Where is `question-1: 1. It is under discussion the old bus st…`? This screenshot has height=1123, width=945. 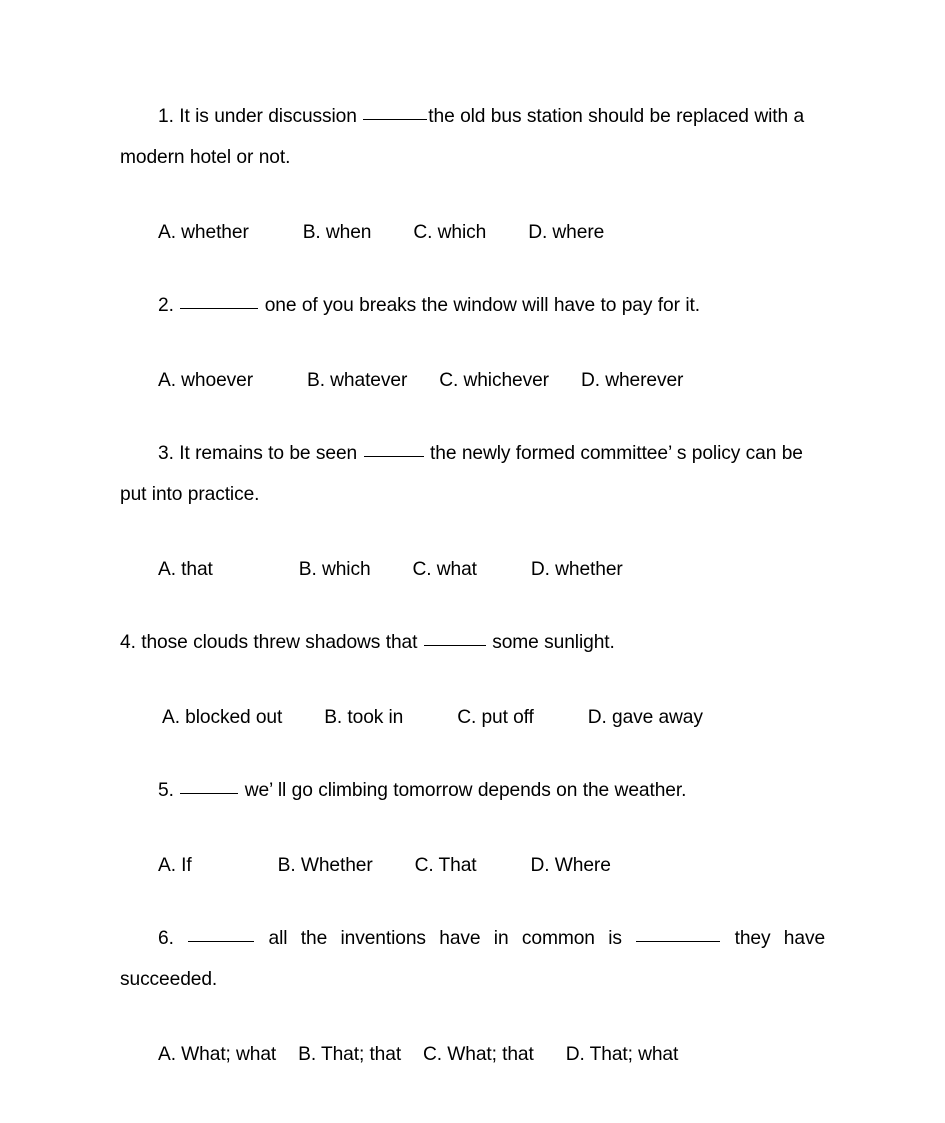
question-1: 1. It is under discussion the old bus st… is located at coordinates (472, 137).